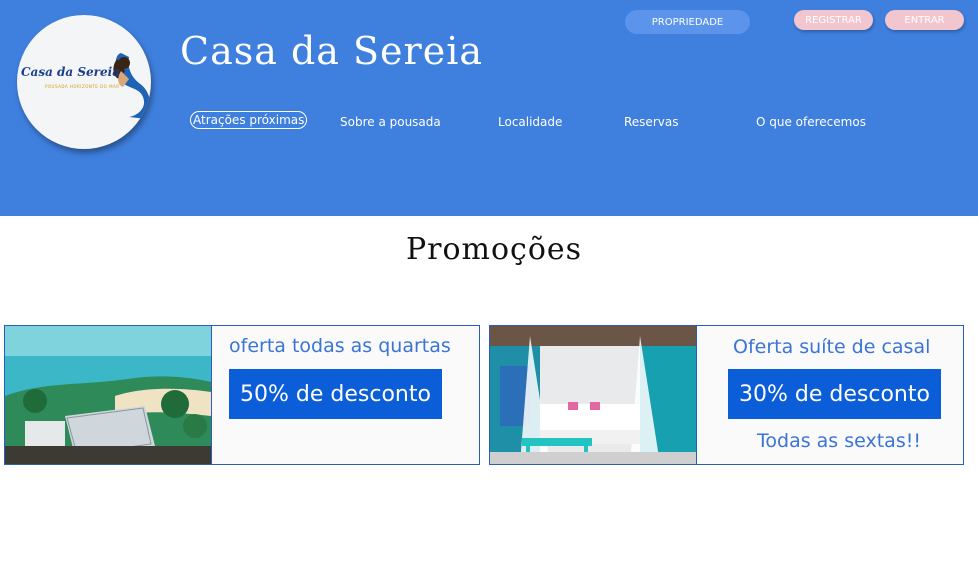  I want to click on offer-text: oferta todas as quartas, so click(340, 346).